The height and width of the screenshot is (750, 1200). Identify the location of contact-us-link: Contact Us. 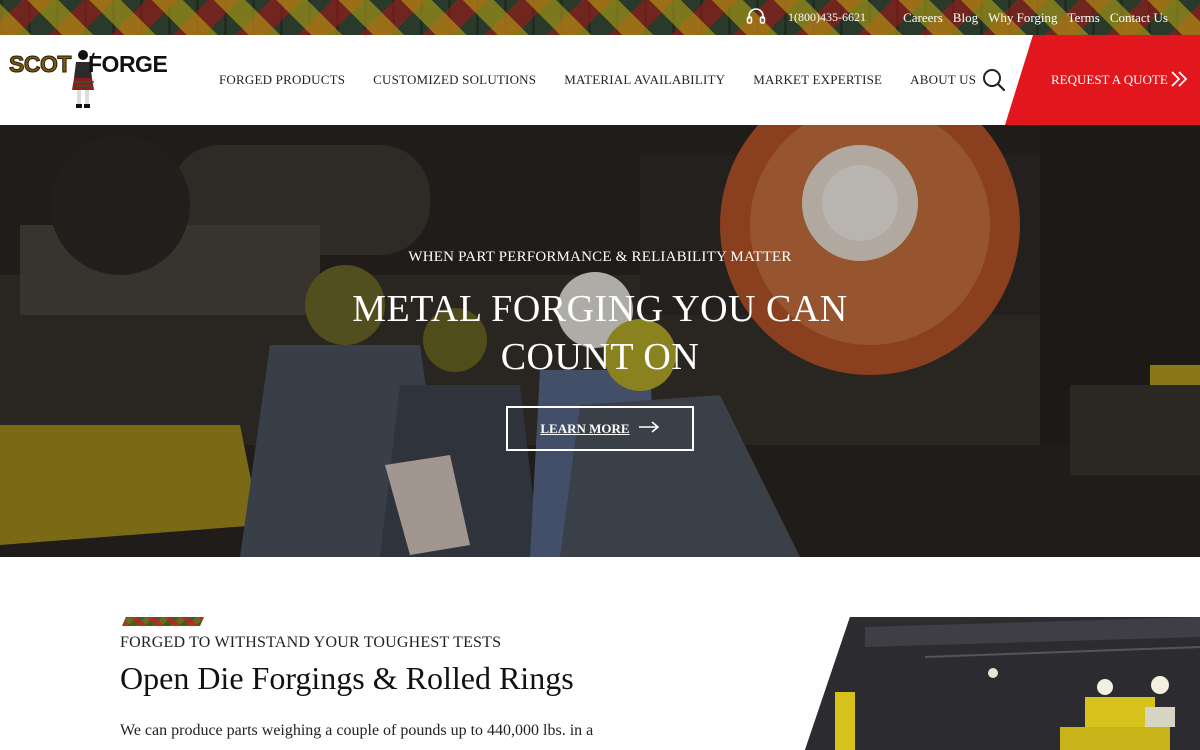
(1139, 18).